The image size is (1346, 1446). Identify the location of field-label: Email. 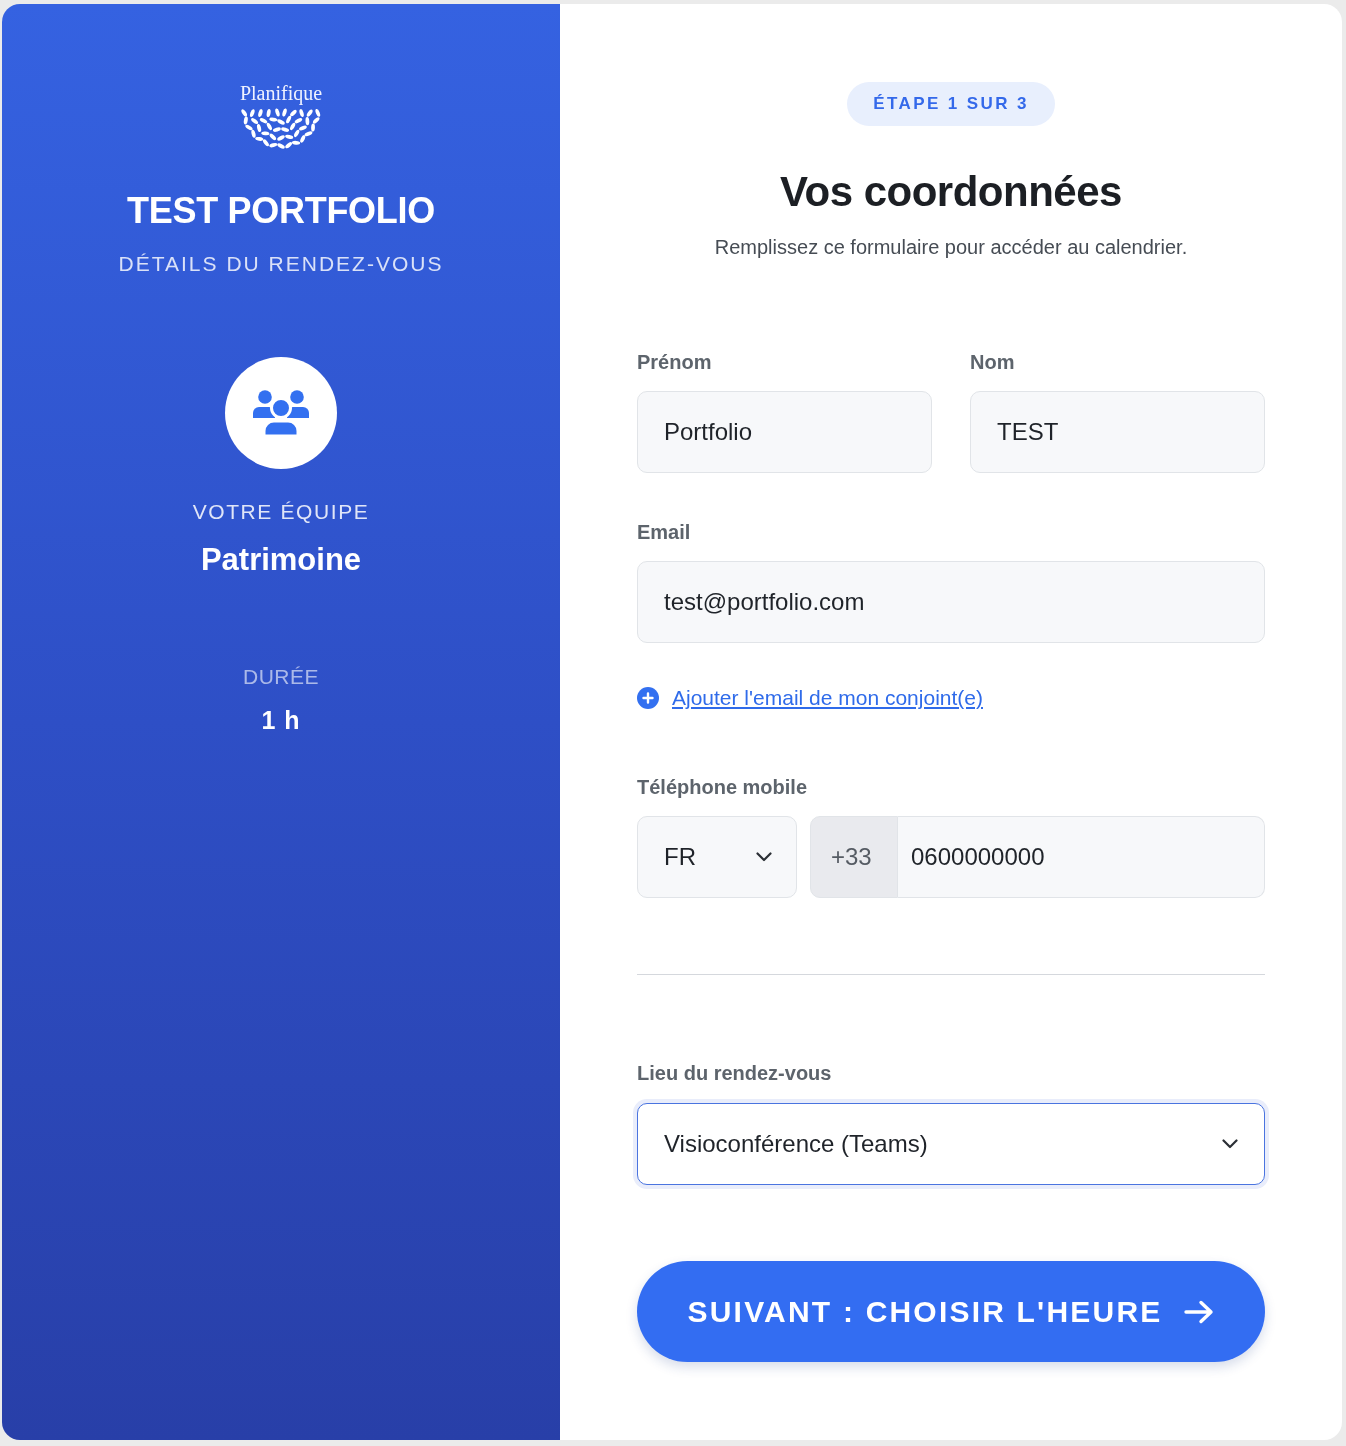
(664, 532).